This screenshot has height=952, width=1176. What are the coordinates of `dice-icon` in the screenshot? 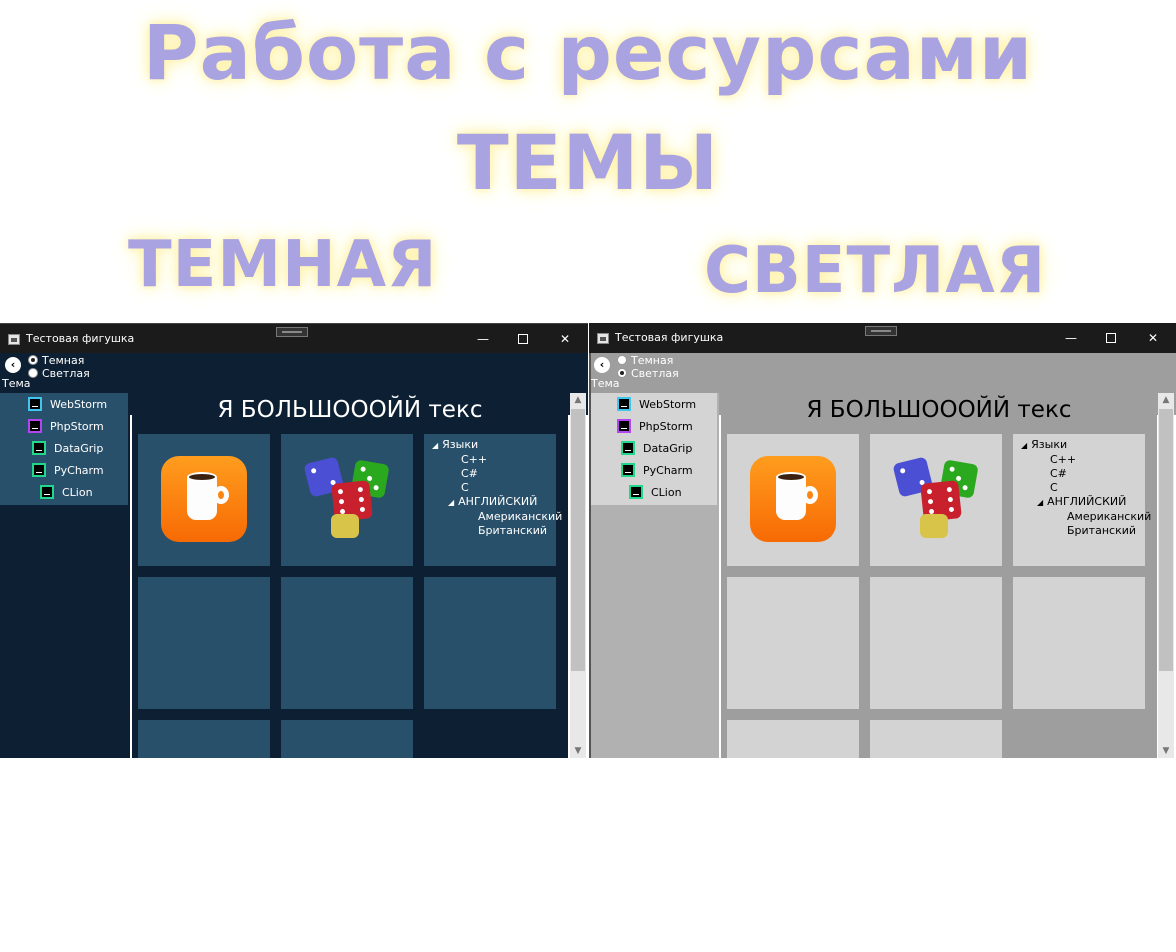 It's located at (937, 499).